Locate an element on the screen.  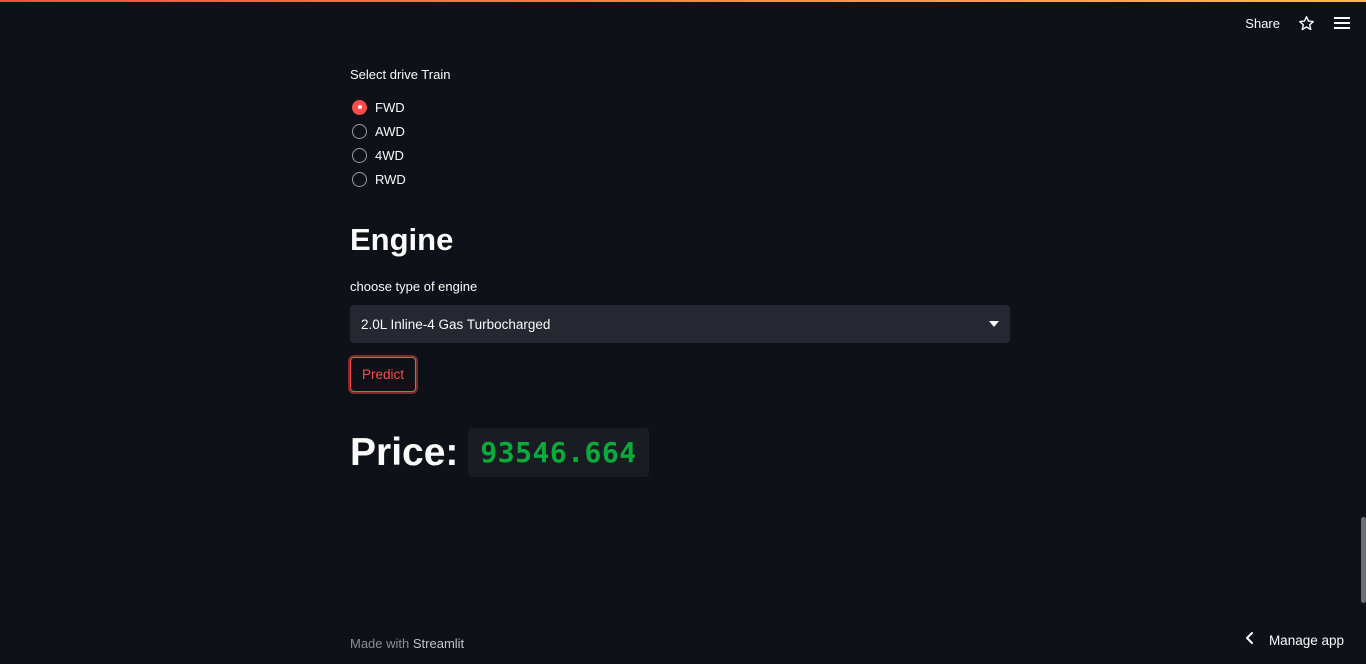
radio-option-rwd: RWD is located at coordinates (379, 179).